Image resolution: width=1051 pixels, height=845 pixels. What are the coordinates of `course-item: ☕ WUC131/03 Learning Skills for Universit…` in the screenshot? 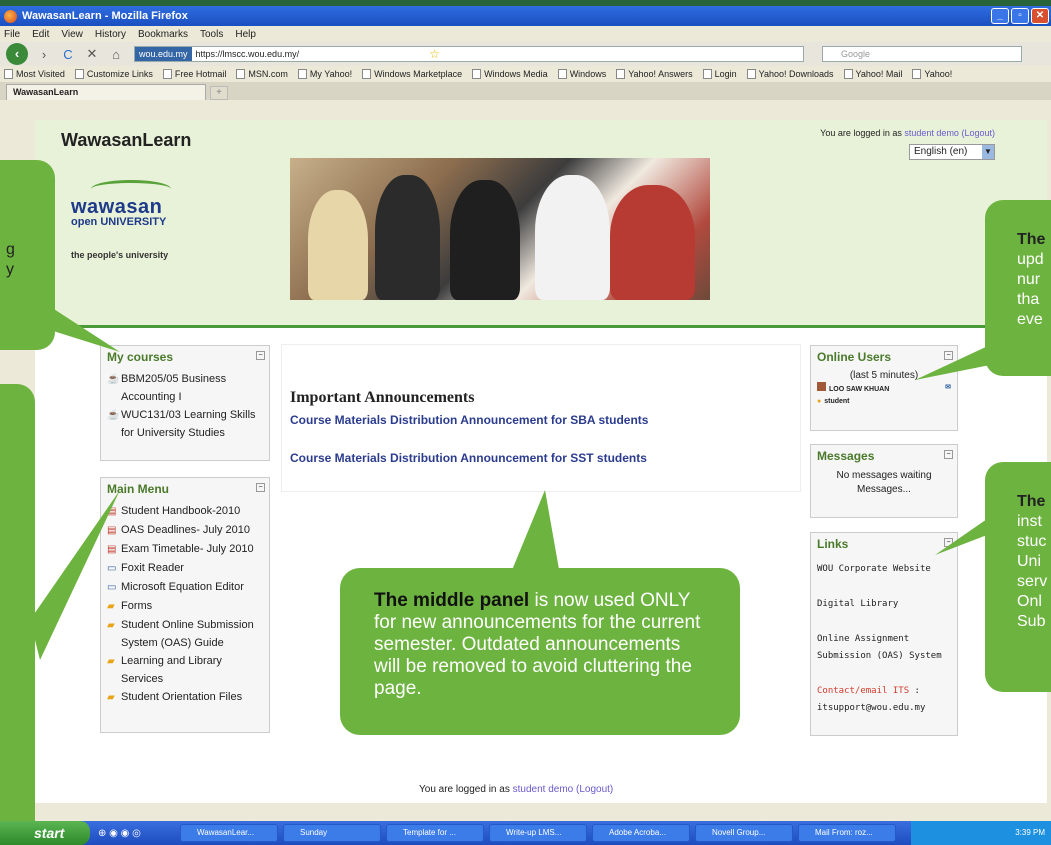 It's located at (185, 424).